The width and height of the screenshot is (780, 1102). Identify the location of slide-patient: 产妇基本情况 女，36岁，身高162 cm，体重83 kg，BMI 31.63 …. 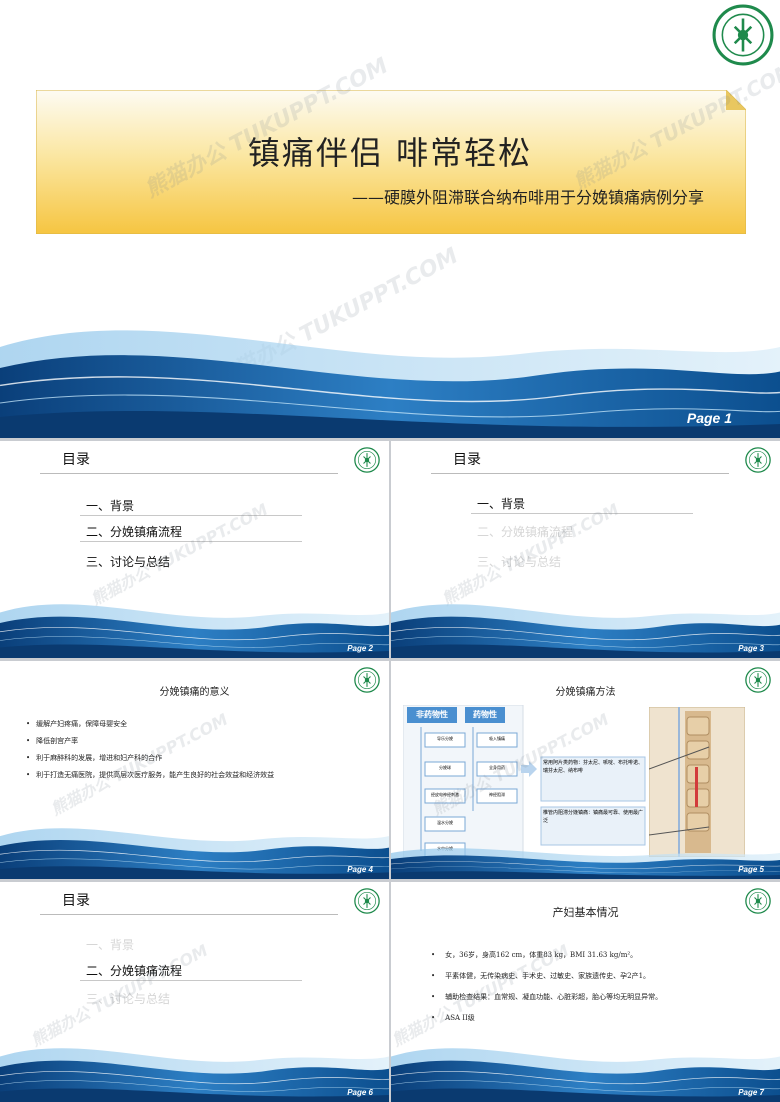
(585, 992).